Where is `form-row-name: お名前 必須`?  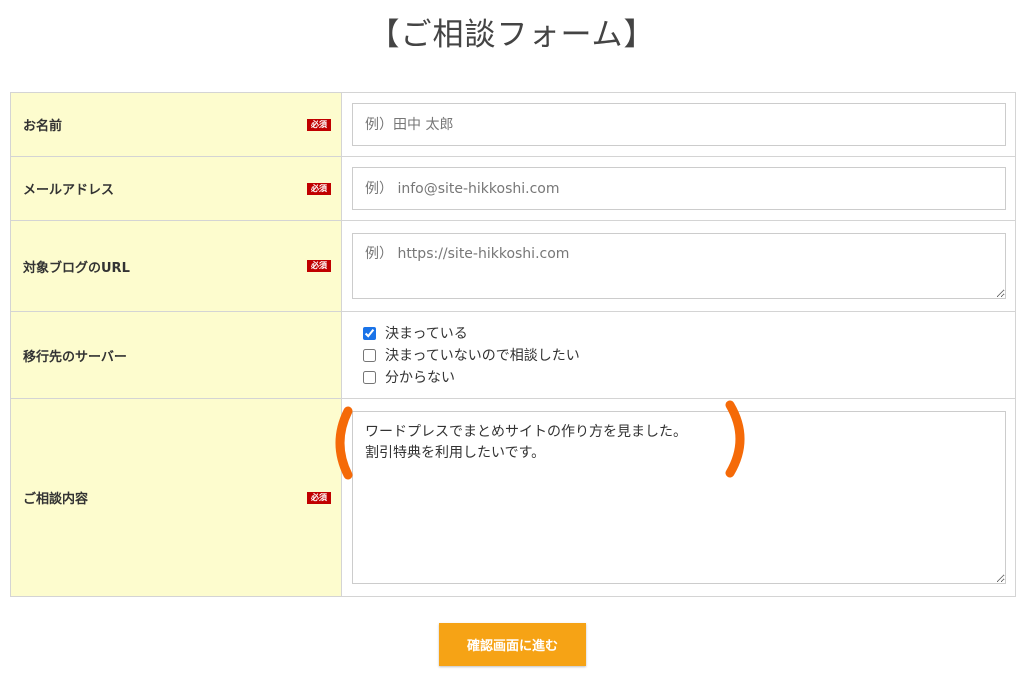
form-row-name: お名前 必須 is located at coordinates (513, 124).